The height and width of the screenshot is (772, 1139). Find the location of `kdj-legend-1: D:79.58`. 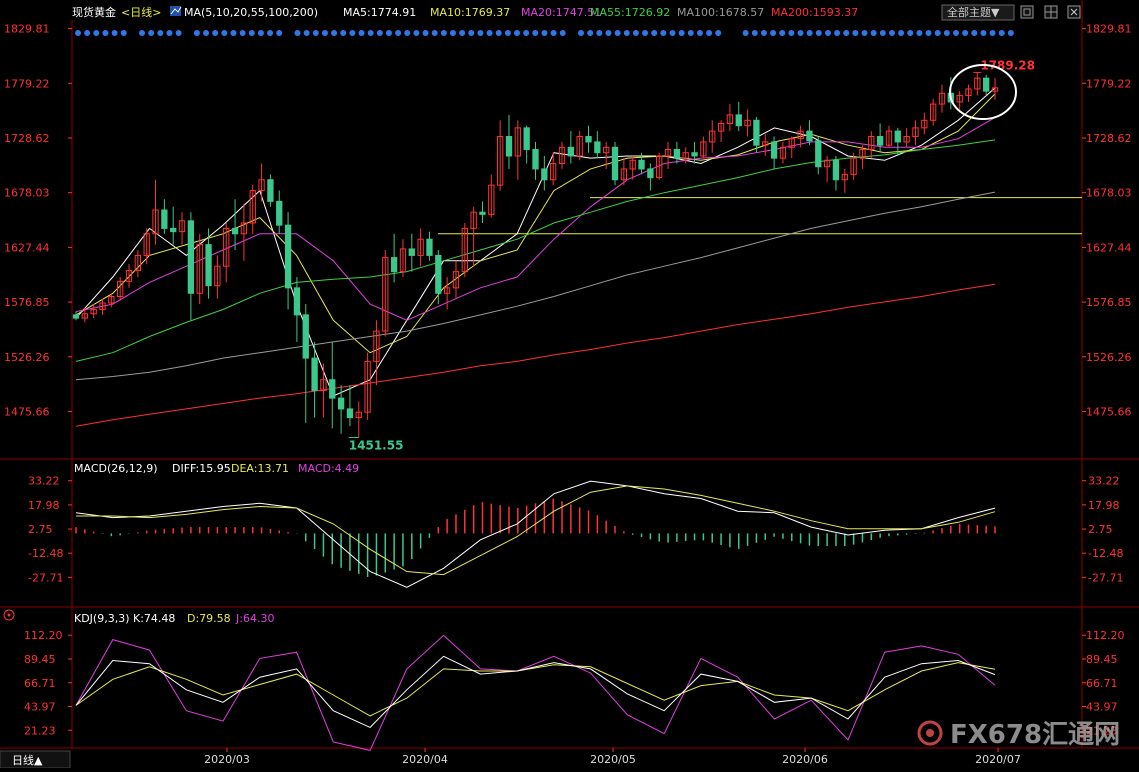

kdj-legend-1: D:79.58 is located at coordinates (209, 618).